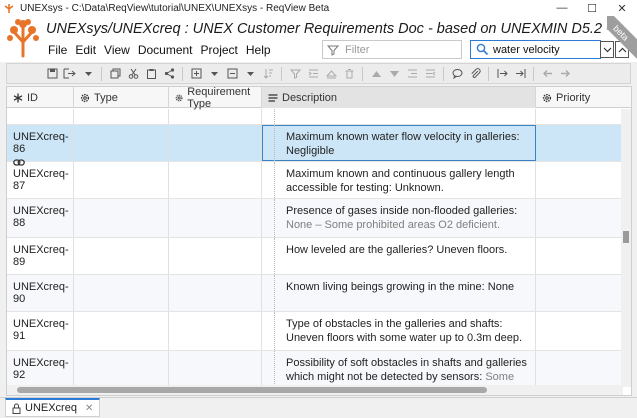  What do you see at coordinates (562, 8) in the screenshot?
I see `minimize-button: —` at bounding box center [562, 8].